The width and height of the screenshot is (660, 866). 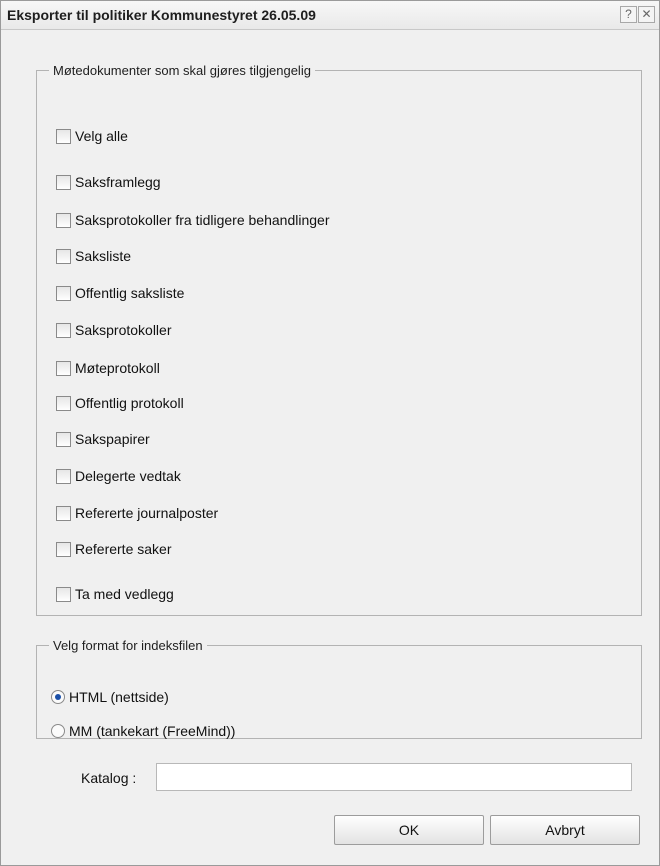 What do you see at coordinates (124, 594) in the screenshot?
I see `checkbox-label: Ta med vedlegg` at bounding box center [124, 594].